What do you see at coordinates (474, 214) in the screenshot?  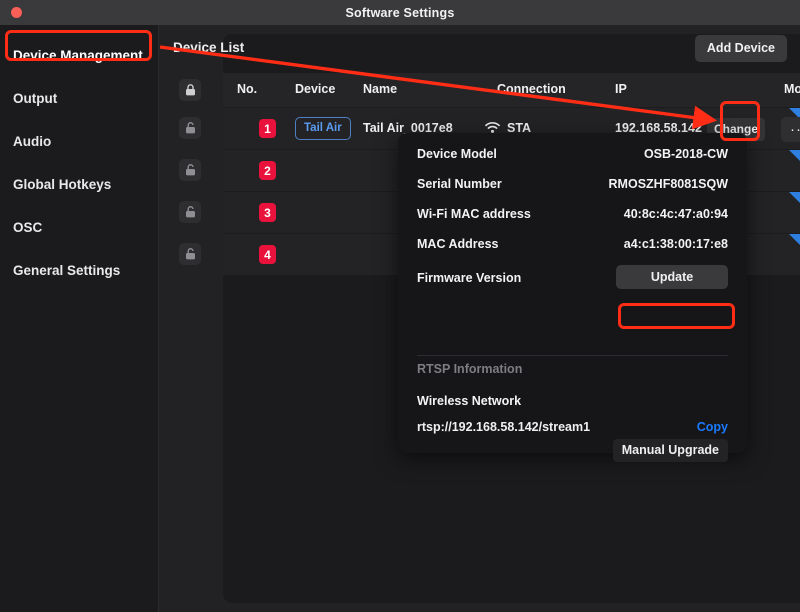 I see `wifi-mac-label: Wi-Fi MAC address` at bounding box center [474, 214].